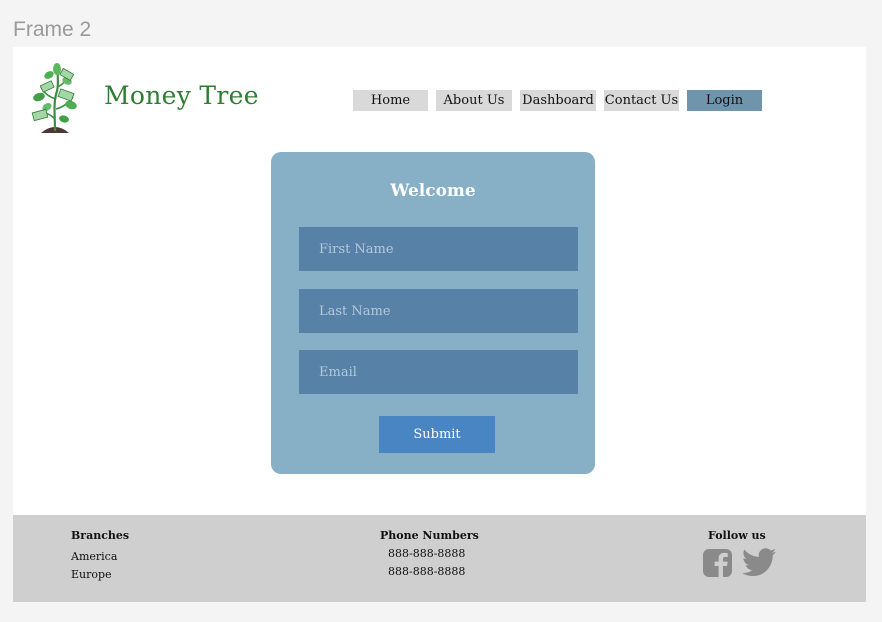 Image resolution: width=882 pixels, height=622 pixels. I want to click on nav-contact-us-button: Contact Us, so click(641, 100).